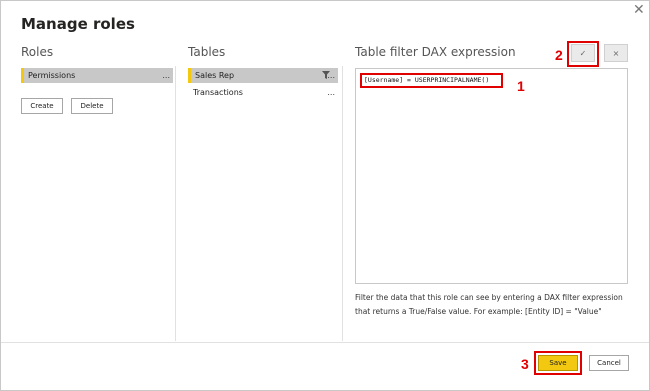 The height and width of the screenshot is (391, 650). I want to click on check-icon: ✓, so click(583, 53).